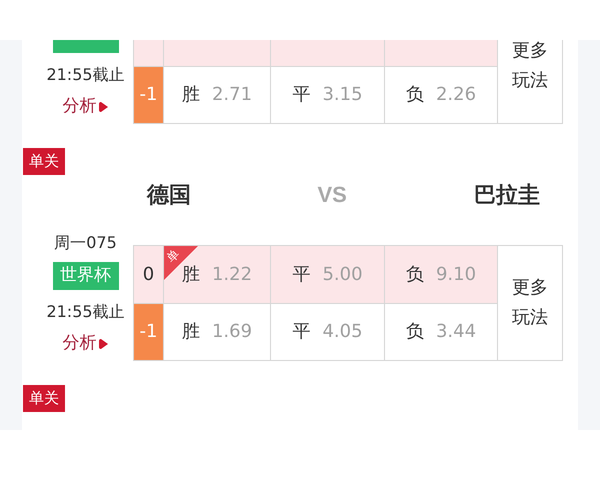  What do you see at coordinates (441, 275) in the screenshot?
I see `odds-cell: 负 9.10` at bounding box center [441, 275].